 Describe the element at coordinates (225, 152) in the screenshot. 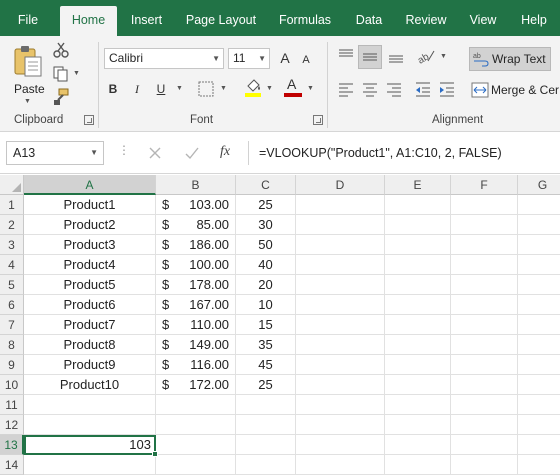

I see `insert-function-button: fx` at that location.